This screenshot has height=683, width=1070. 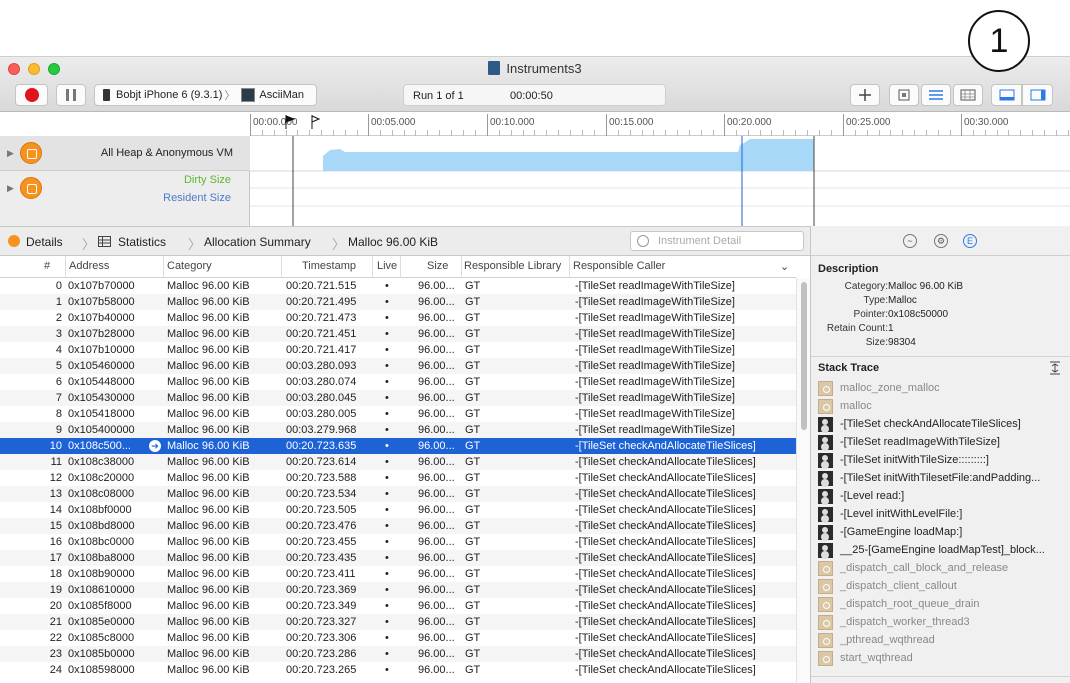 I want to click on row-library: GT, so click(x=473, y=366).